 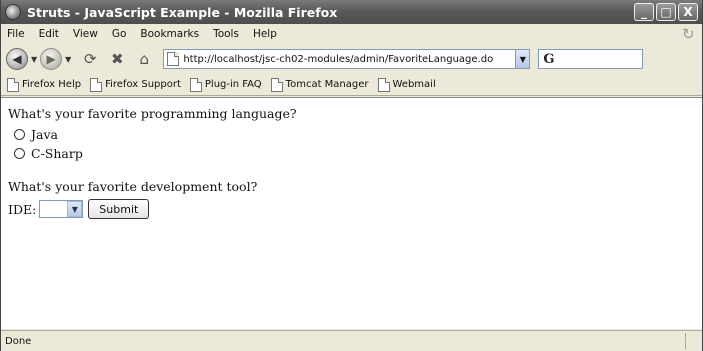 I want to click on window-controls: _ □ X, so click(x=666, y=12).